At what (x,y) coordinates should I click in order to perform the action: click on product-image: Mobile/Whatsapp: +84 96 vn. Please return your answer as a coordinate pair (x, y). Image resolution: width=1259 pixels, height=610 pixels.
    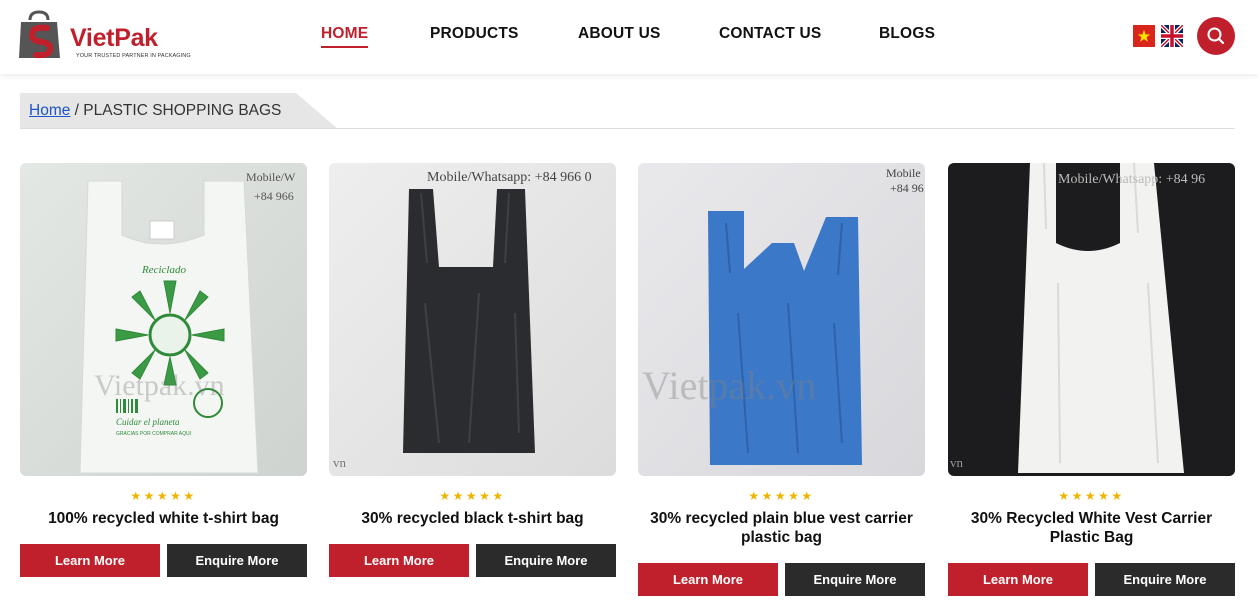
    Looking at the image, I should click on (1091, 319).